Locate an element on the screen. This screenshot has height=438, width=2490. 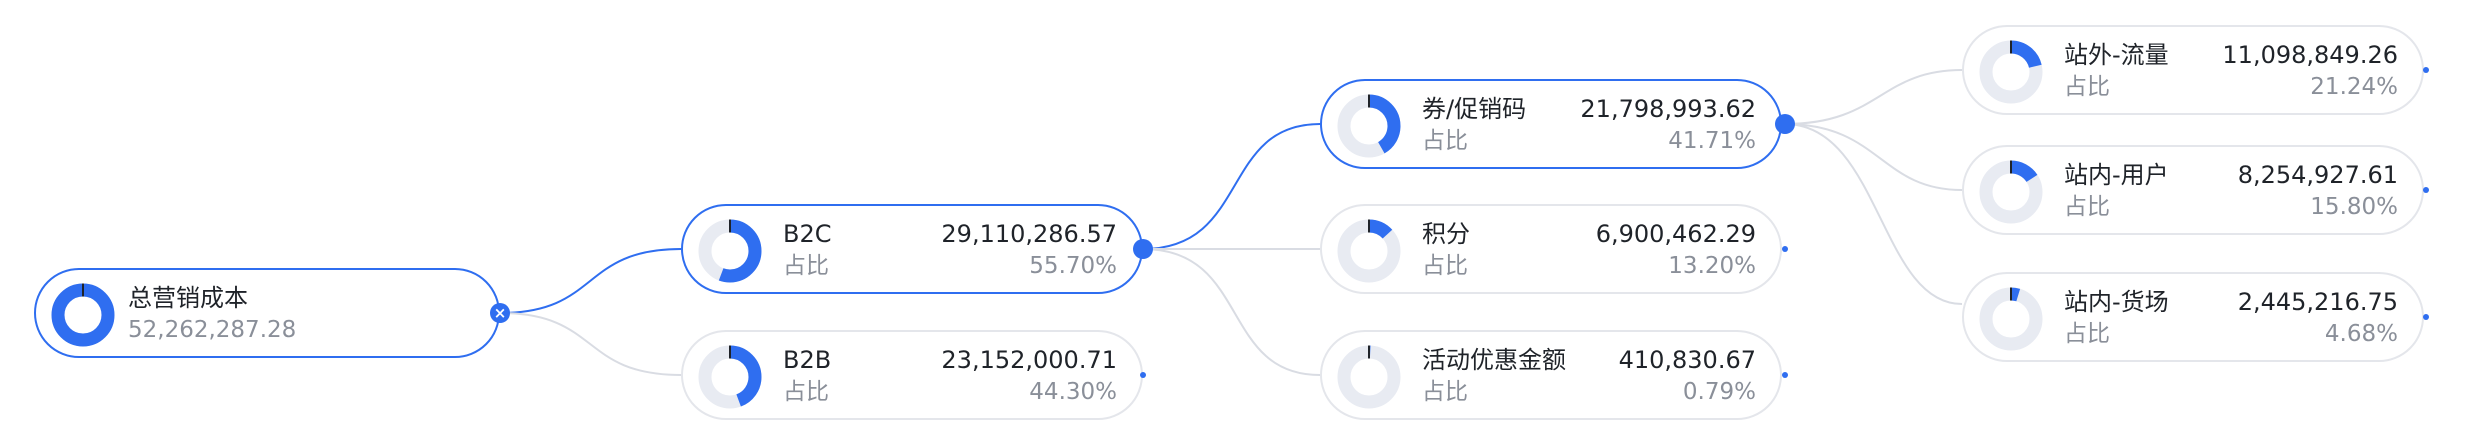
internal-user-value: 8,254,927.61 is located at coordinates (2317, 175).